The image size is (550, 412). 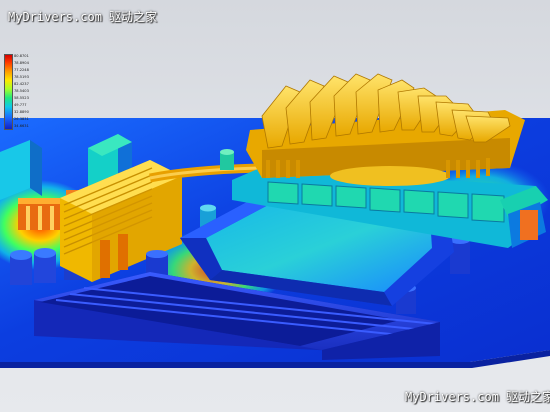 I want to click on legend-tick: 78.5403, so click(x=21, y=91).